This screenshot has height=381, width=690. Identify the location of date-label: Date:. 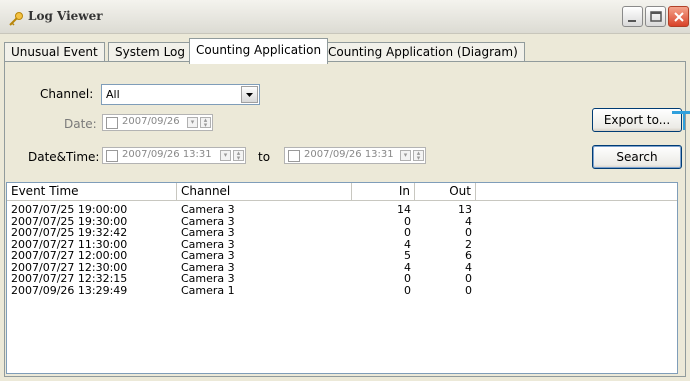
(80, 124).